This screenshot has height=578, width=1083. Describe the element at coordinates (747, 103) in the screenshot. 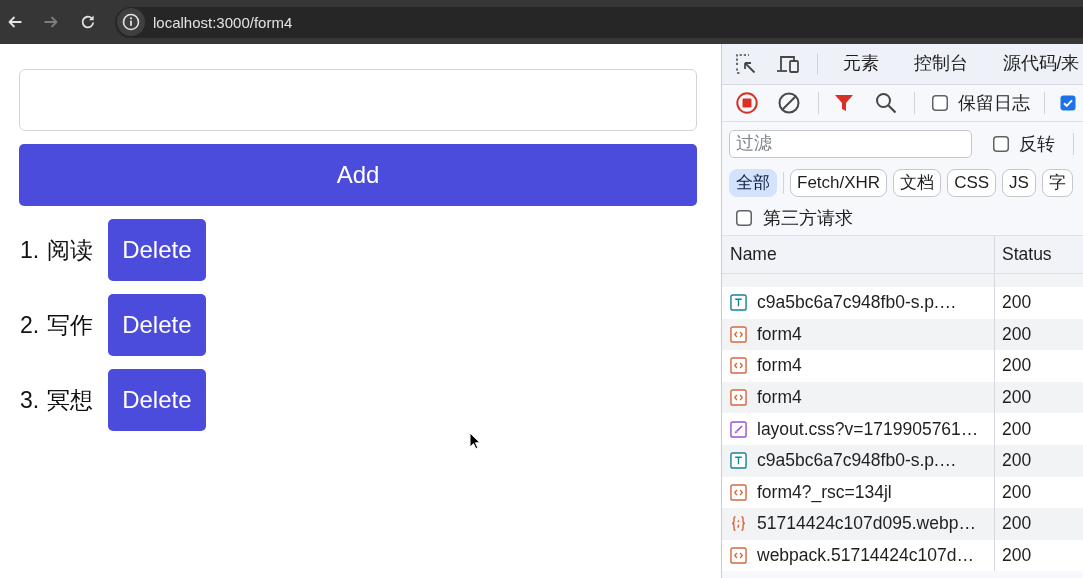

I see `record-icon` at that location.